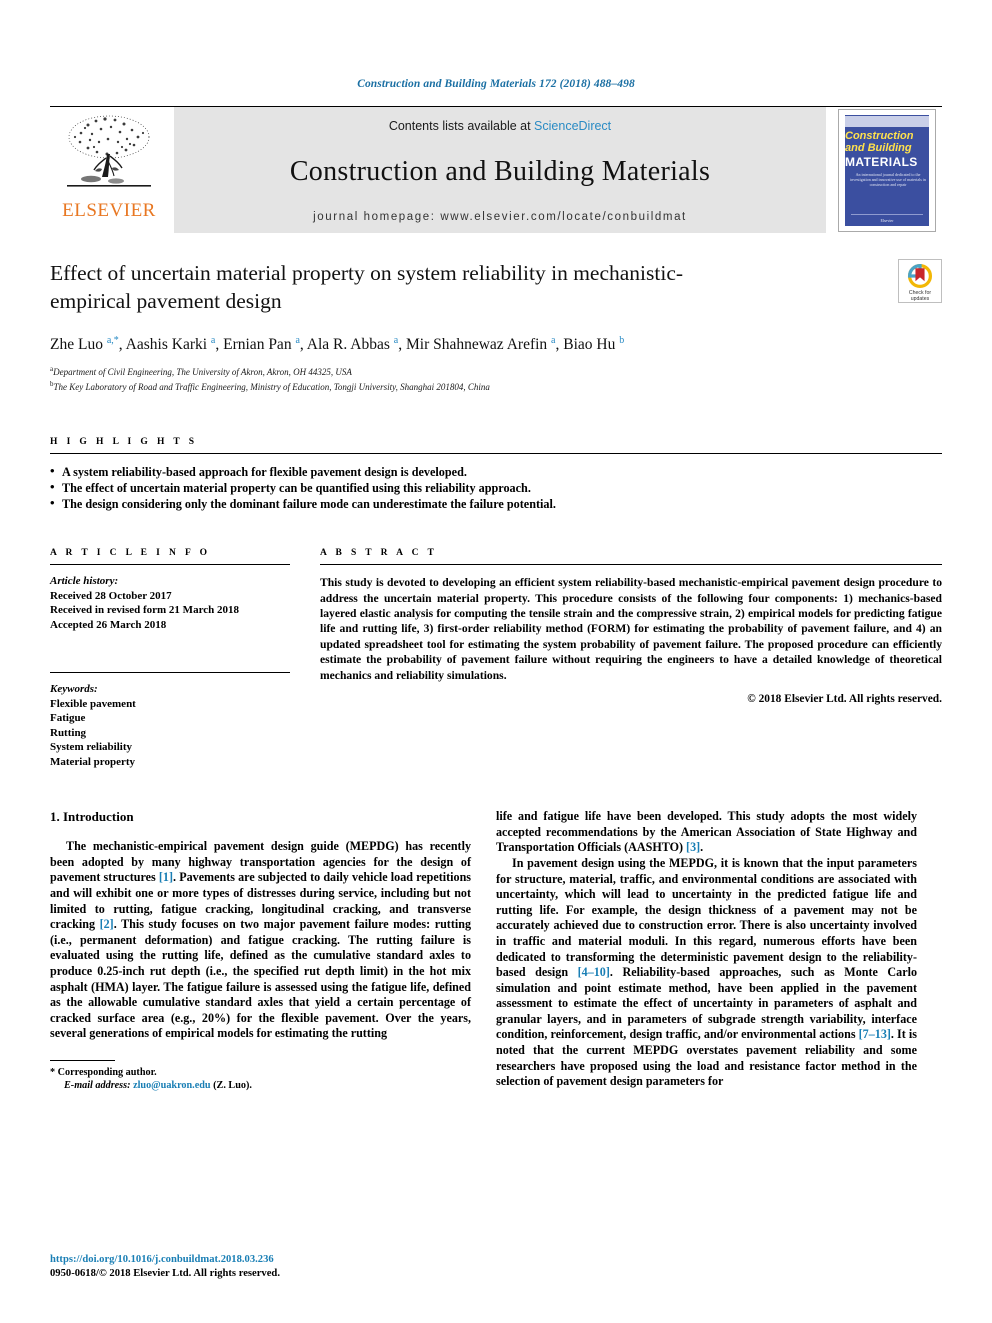 Image resolution: width=992 pixels, height=1323 pixels. I want to click on highlights-heading: H I G H L I G H T S, so click(124, 442).